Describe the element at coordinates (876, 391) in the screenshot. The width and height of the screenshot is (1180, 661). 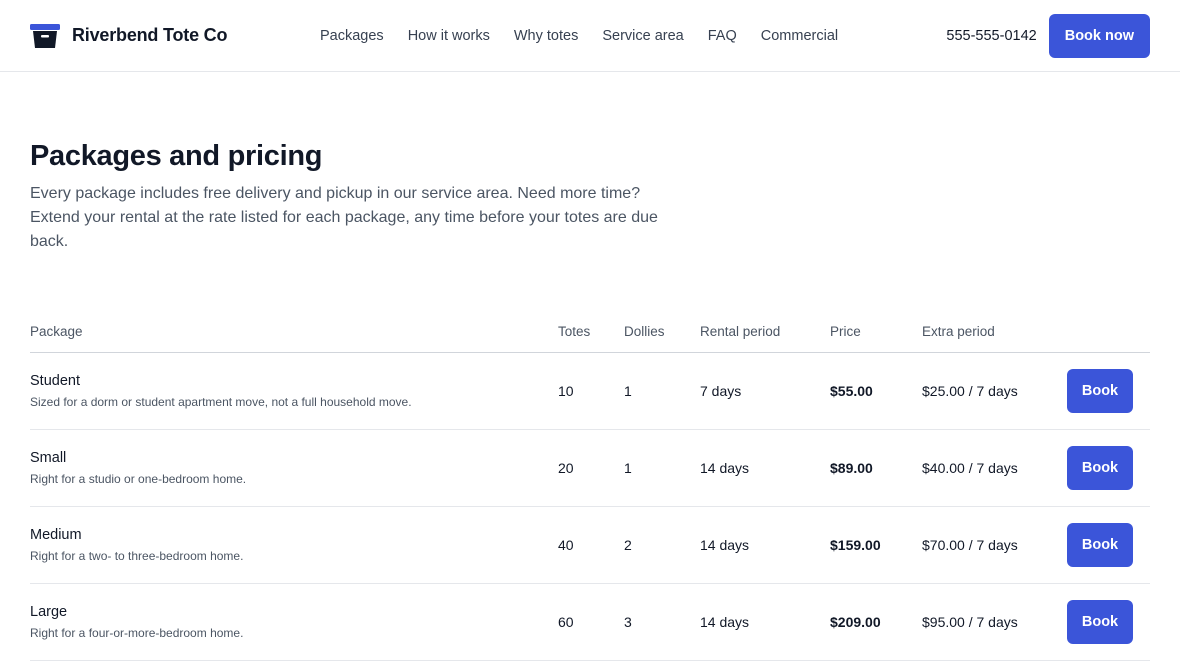
I see `price-cell: $55.00` at that location.